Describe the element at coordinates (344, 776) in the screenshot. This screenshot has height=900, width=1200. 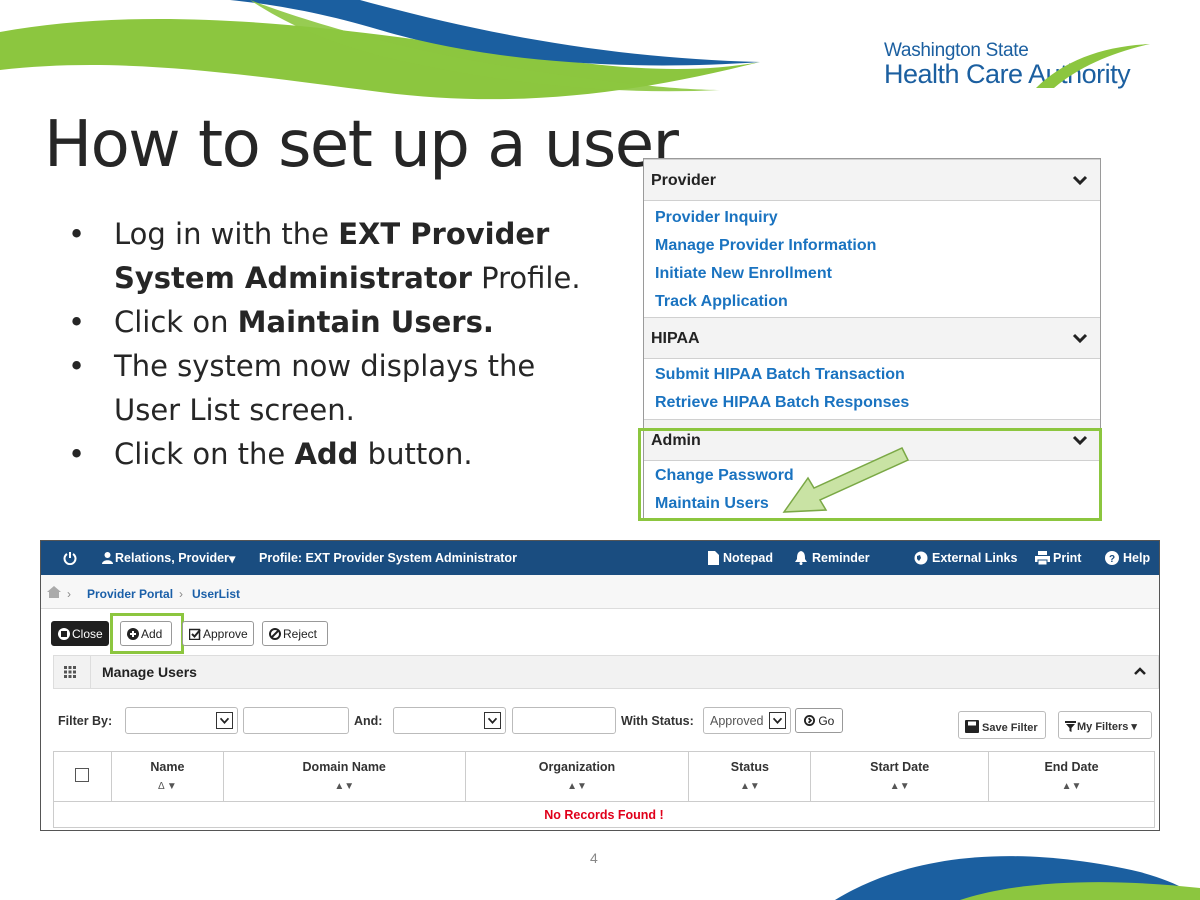
I see `column-header-domain-name: Domain Name ▲▼` at that location.